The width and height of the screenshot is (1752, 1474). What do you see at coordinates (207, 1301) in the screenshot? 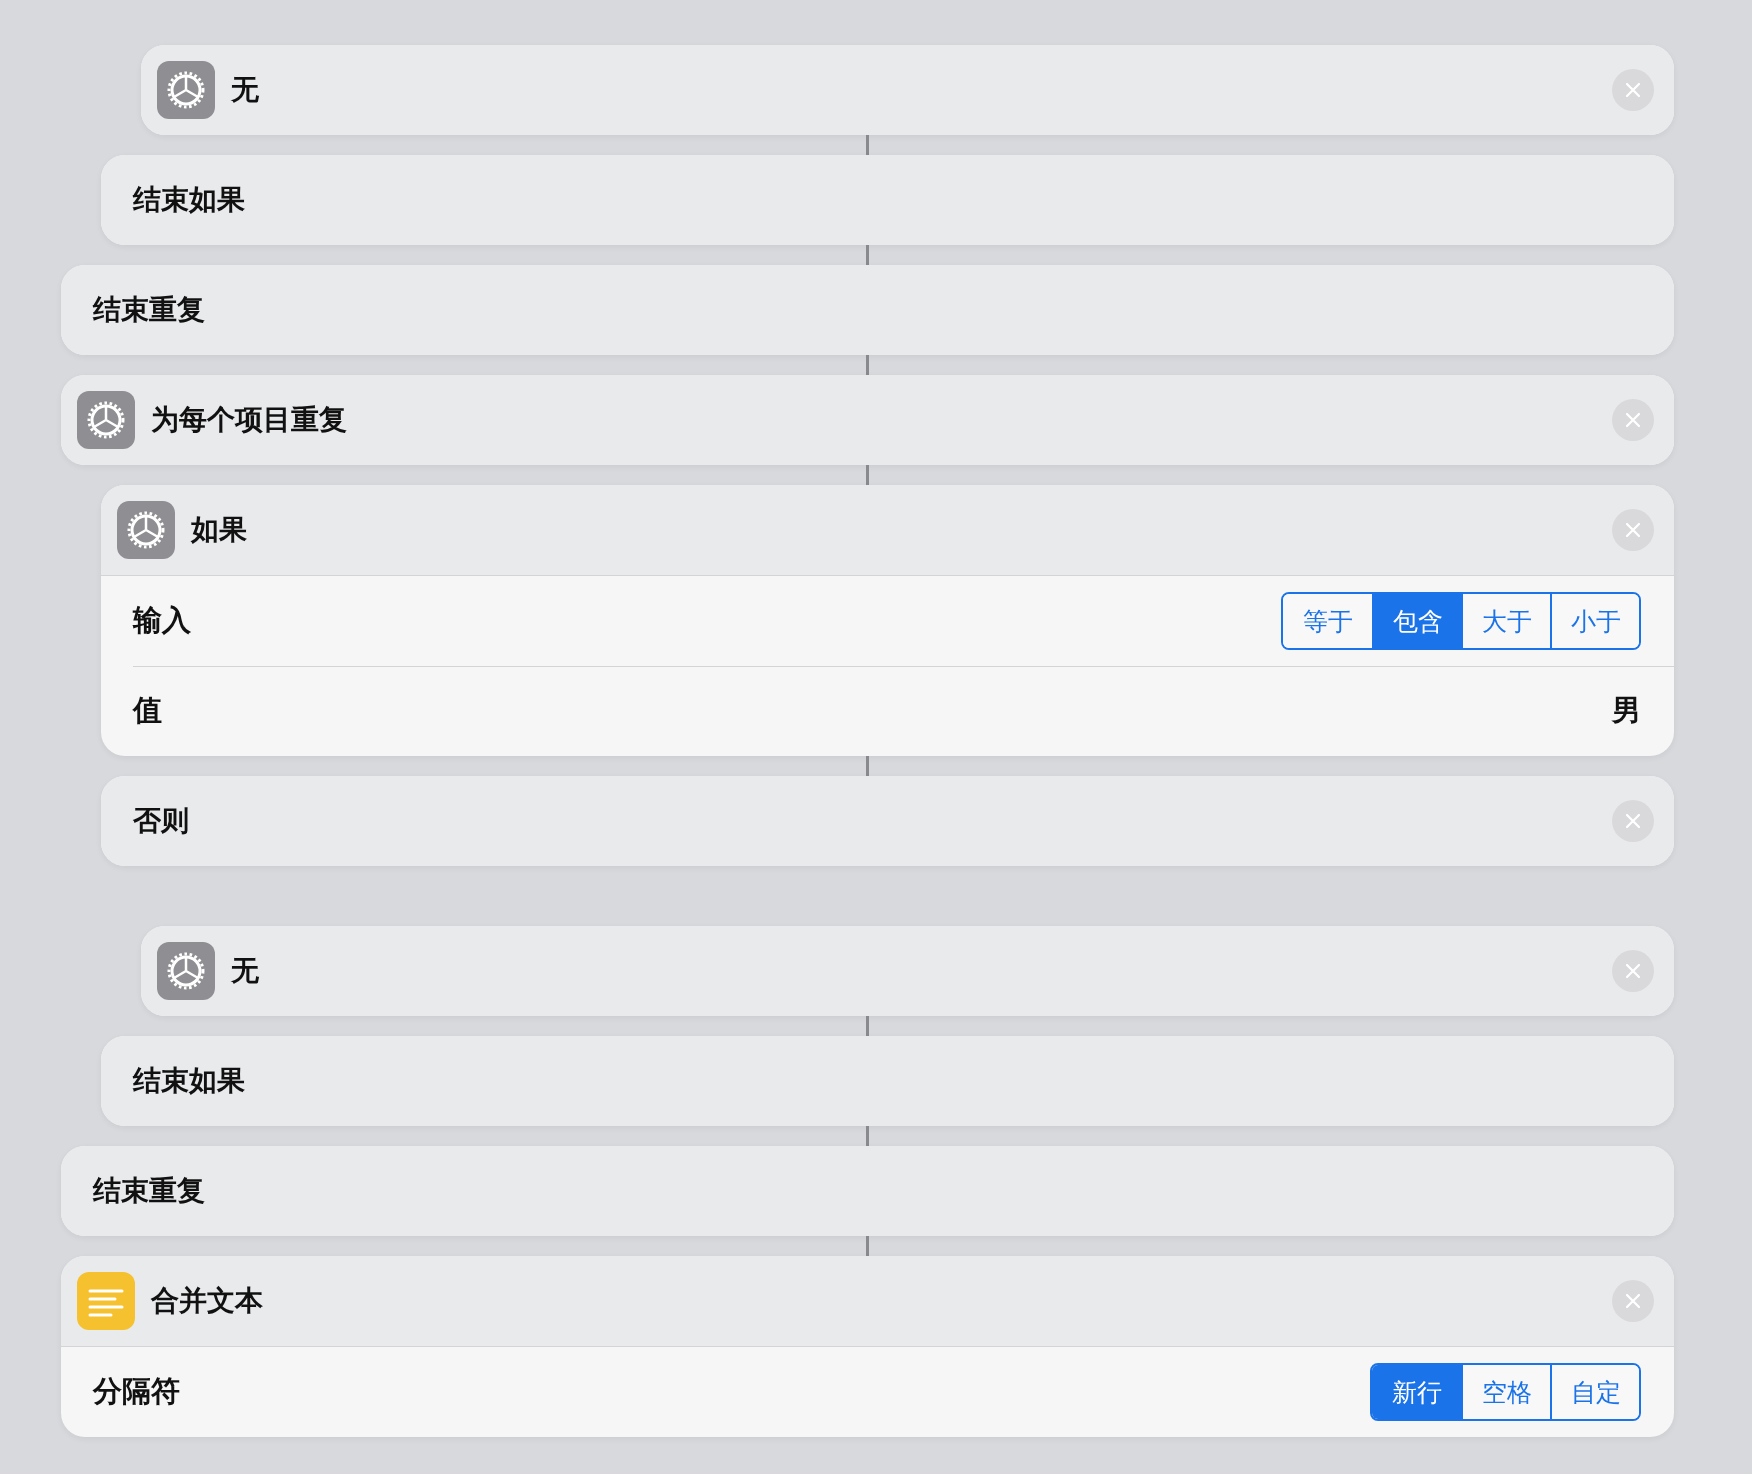
I see `action-title: 合并文本` at bounding box center [207, 1301].